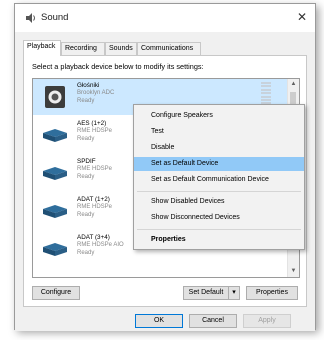 The height and width of the screenshot is (340, 324). What do you see at coordinates (88, 85) in the screenshot?
I see `device-name: Głośniki` at bounding box center [88, 85].